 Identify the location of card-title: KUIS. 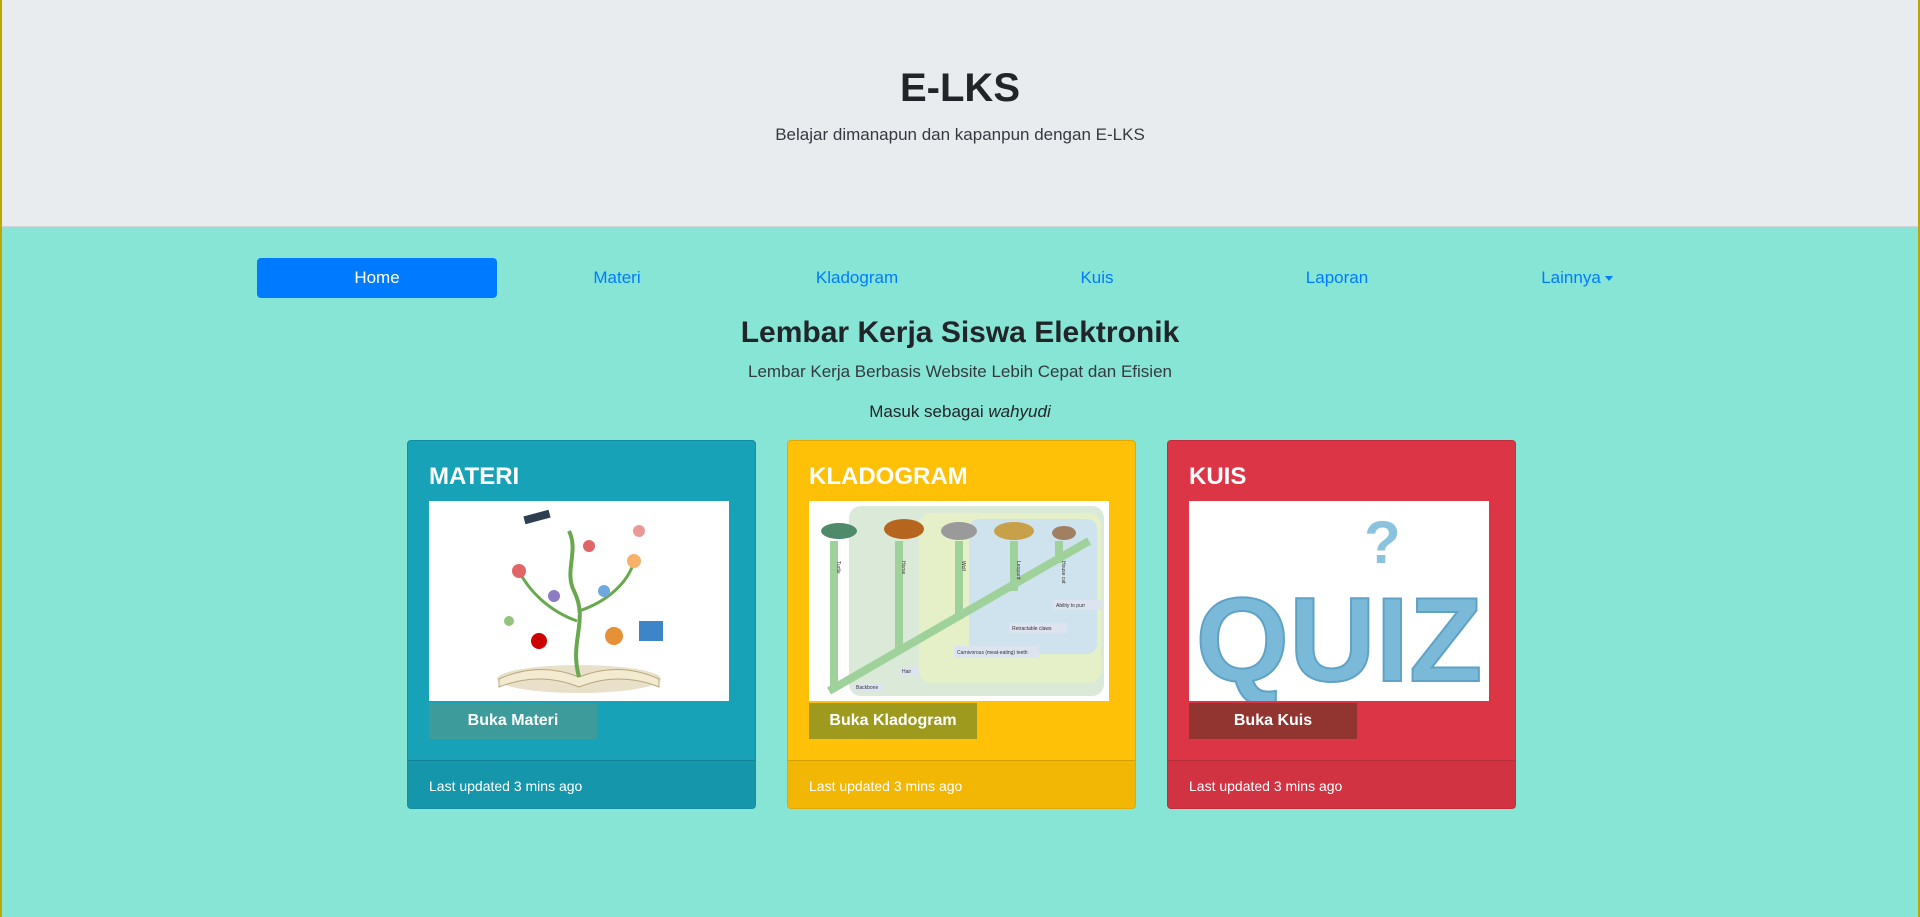
(1218, 476).